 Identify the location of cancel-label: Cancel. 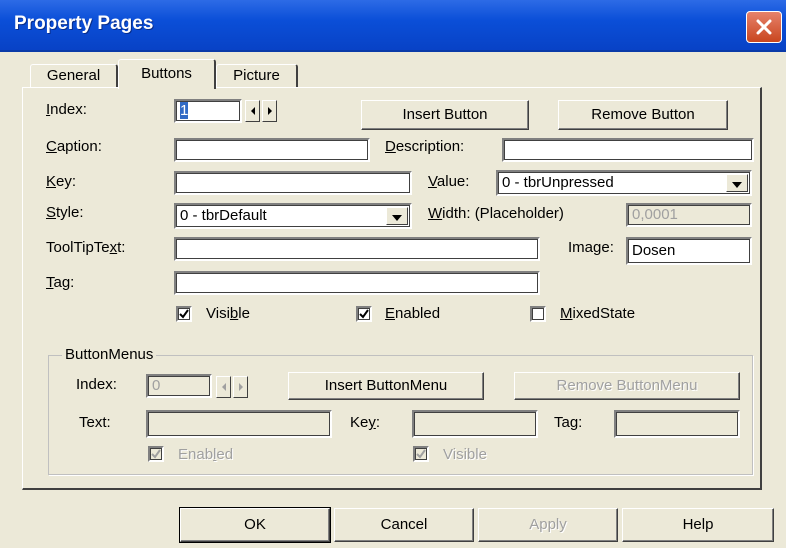
(404, 524).